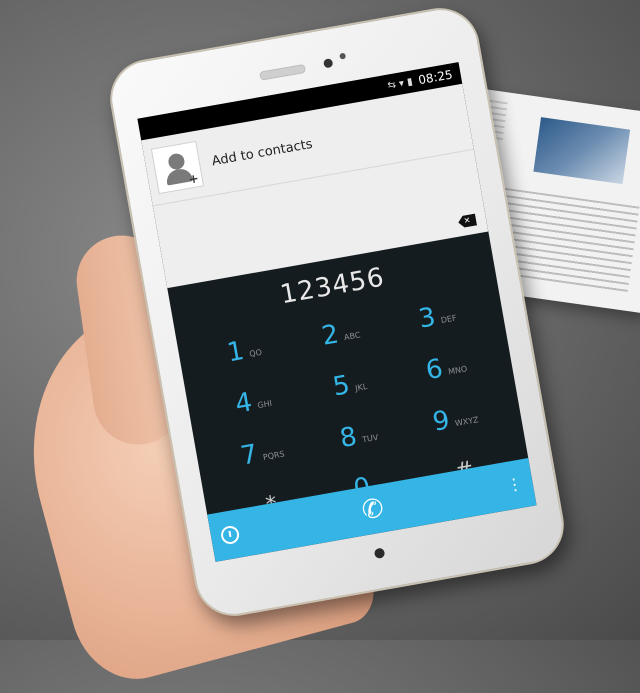 Image resolution: width=640 pixels, height=693 pixels. What do you see at coordinates (343, 56) in the screenshot?
I see `proximity-sensor` at bounding box center [343, 56].